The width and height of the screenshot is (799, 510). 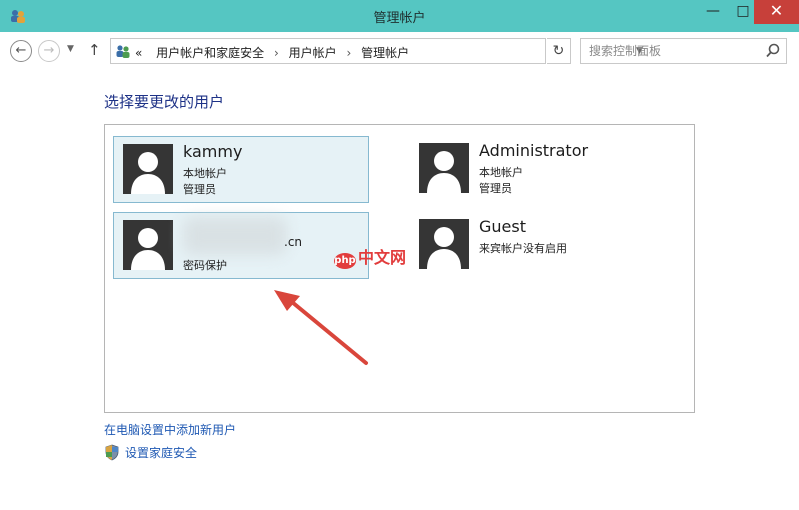 I want to click on breadcrumb: « 用户帐户和家庭安全 › 用户帐户 › 管理帐户, so click(x=272, y=52).